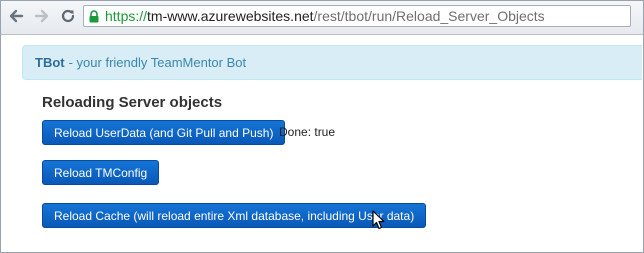  Describe the element at coordinates (332, 62) in the screenshot. I see `info-banner: TBot - your friendly TeamMentor Bot` at that location.